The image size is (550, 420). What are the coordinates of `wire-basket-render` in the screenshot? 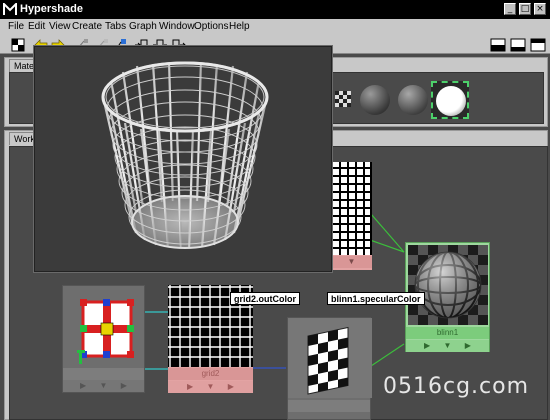 It's located at (185, 155).